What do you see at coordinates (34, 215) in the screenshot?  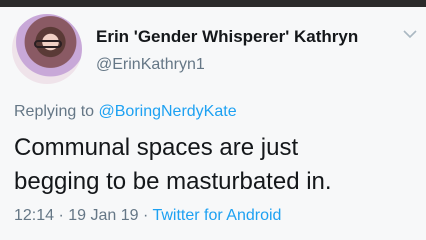 I see `tweet-time: 12:14` at bounding box center [34, 215].